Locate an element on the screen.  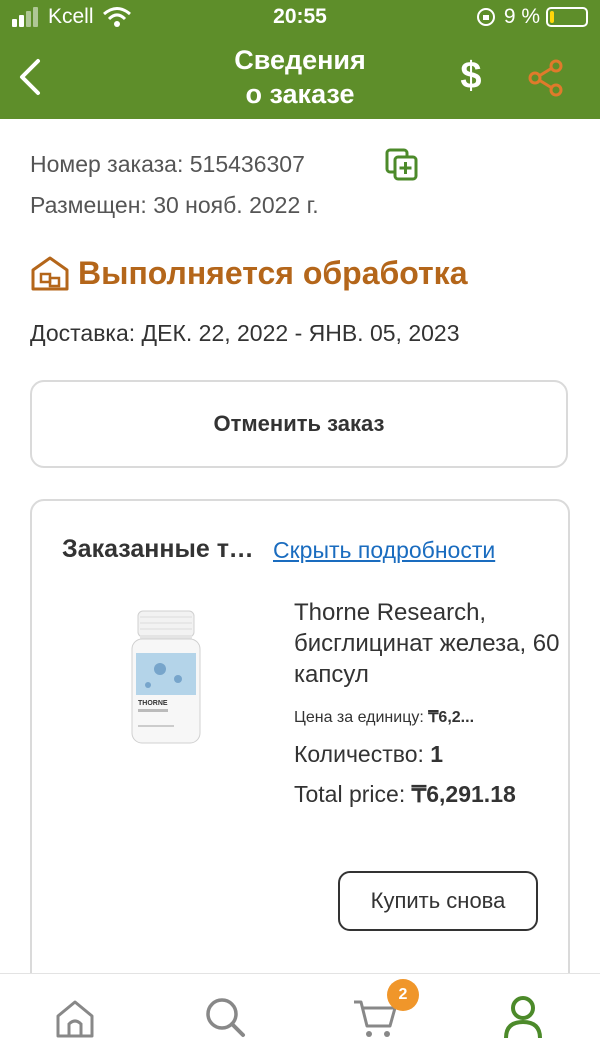
battery-icon is located at coordinates (567, 17).